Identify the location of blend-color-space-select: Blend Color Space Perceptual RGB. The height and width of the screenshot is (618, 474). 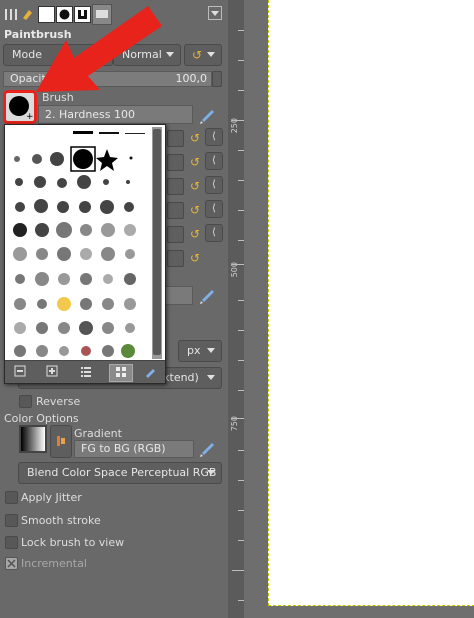
(120, 473).